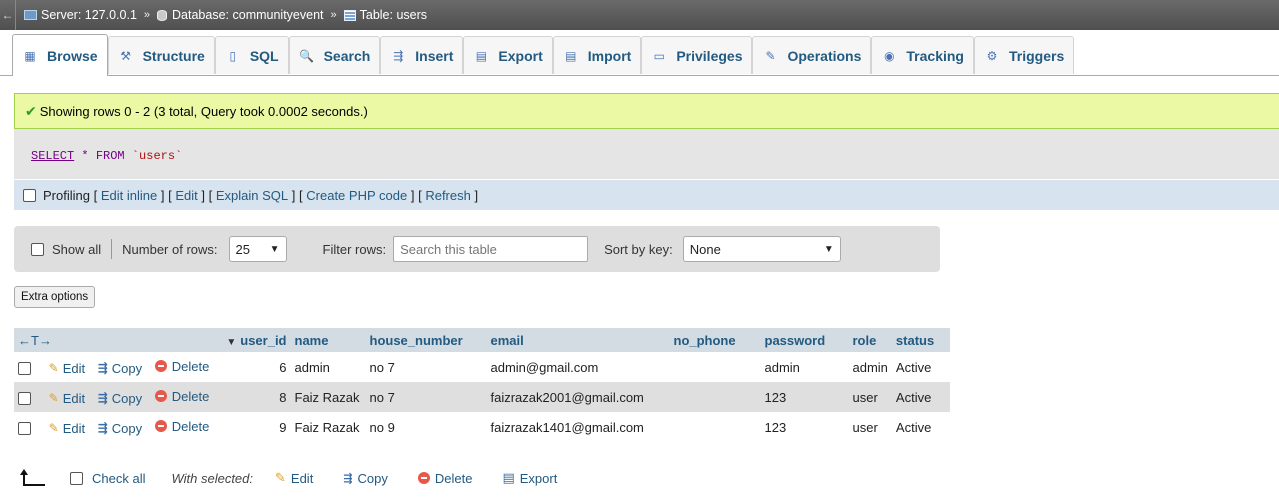  Describe the element at coordinates (356, 195) in the screenshot. I see `create-php-code-link: Create PHP code` at that location.